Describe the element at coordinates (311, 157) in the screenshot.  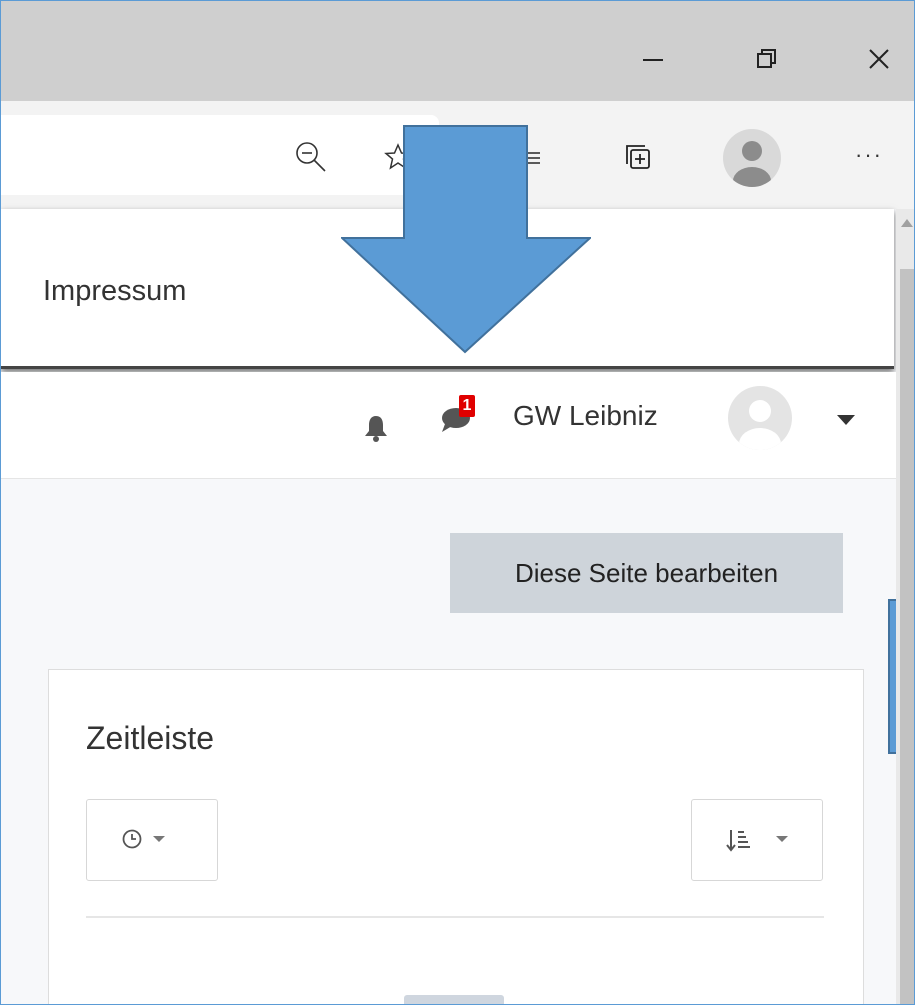
I see `zoom-out-icon` at that location.